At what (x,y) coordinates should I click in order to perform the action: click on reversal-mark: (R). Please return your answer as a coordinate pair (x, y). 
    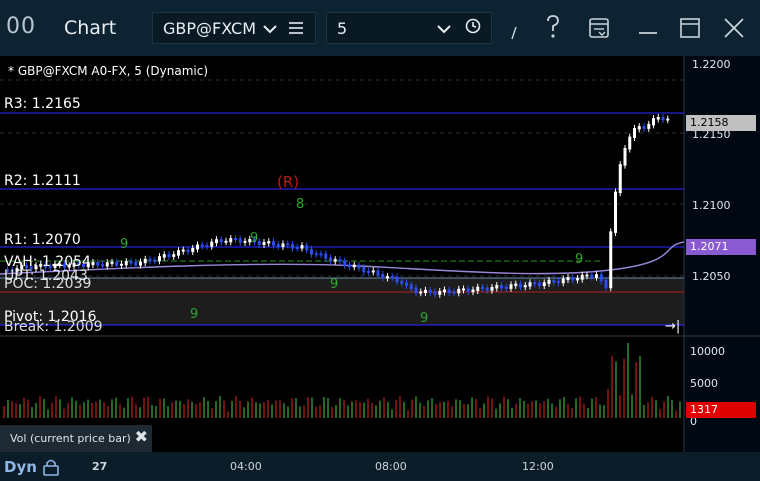
    Looking at the image, I should click on (288, 182).